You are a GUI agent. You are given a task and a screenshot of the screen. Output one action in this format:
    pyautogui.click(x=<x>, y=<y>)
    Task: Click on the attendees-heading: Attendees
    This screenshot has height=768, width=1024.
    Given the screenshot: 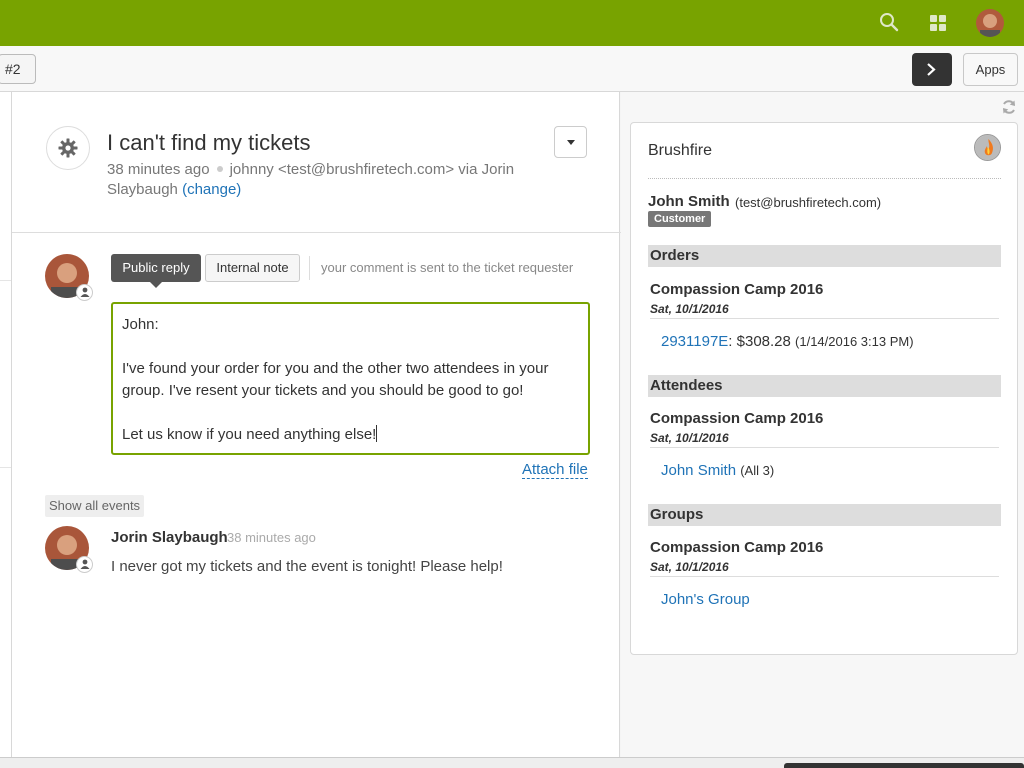 What is the action you would take?
    pyautogui.click(x=824, y=386)
    